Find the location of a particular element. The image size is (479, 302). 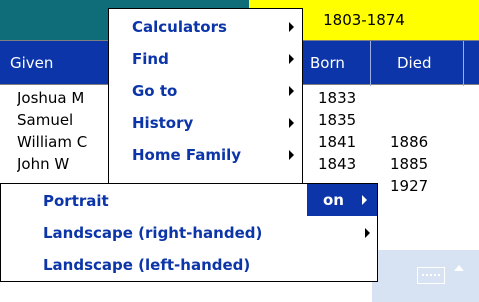

menu-item-landscape-right-handed: Landscape (right-handed) is located at coordinates (189, 233).